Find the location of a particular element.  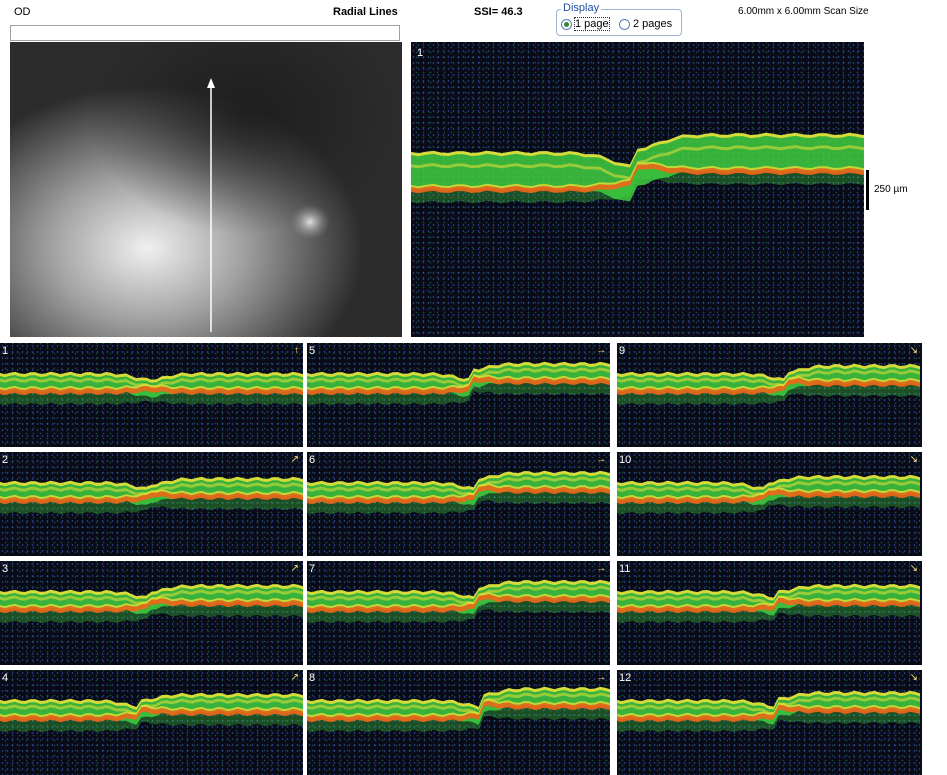

thumbnail-scan-10: 10 ↘ is located at coordinates (769, 504).